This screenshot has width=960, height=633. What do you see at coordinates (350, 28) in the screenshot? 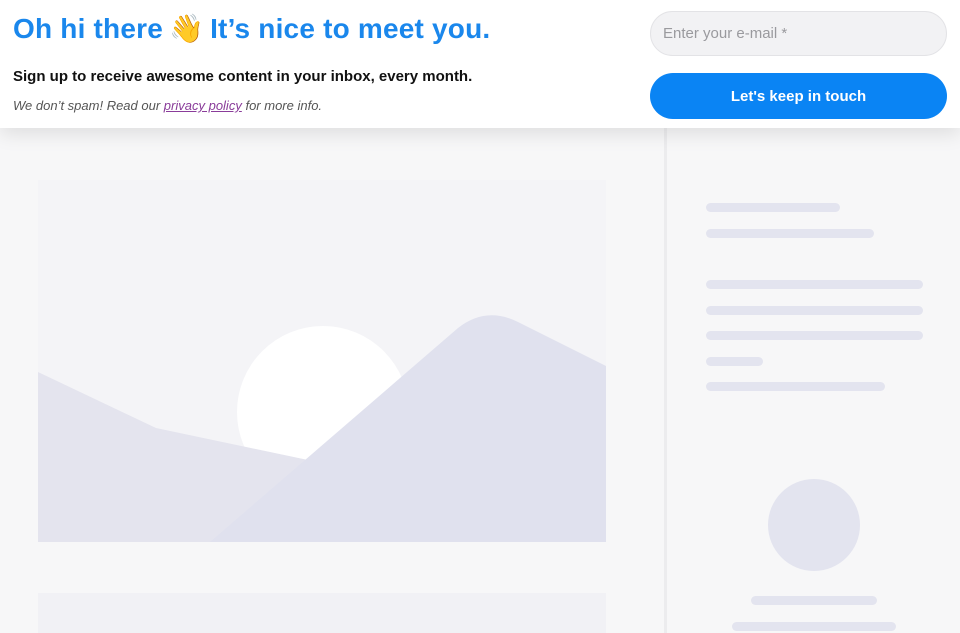
I see `headline-tagline: It’s nice to meet you.` at bounding box center [350, 28].